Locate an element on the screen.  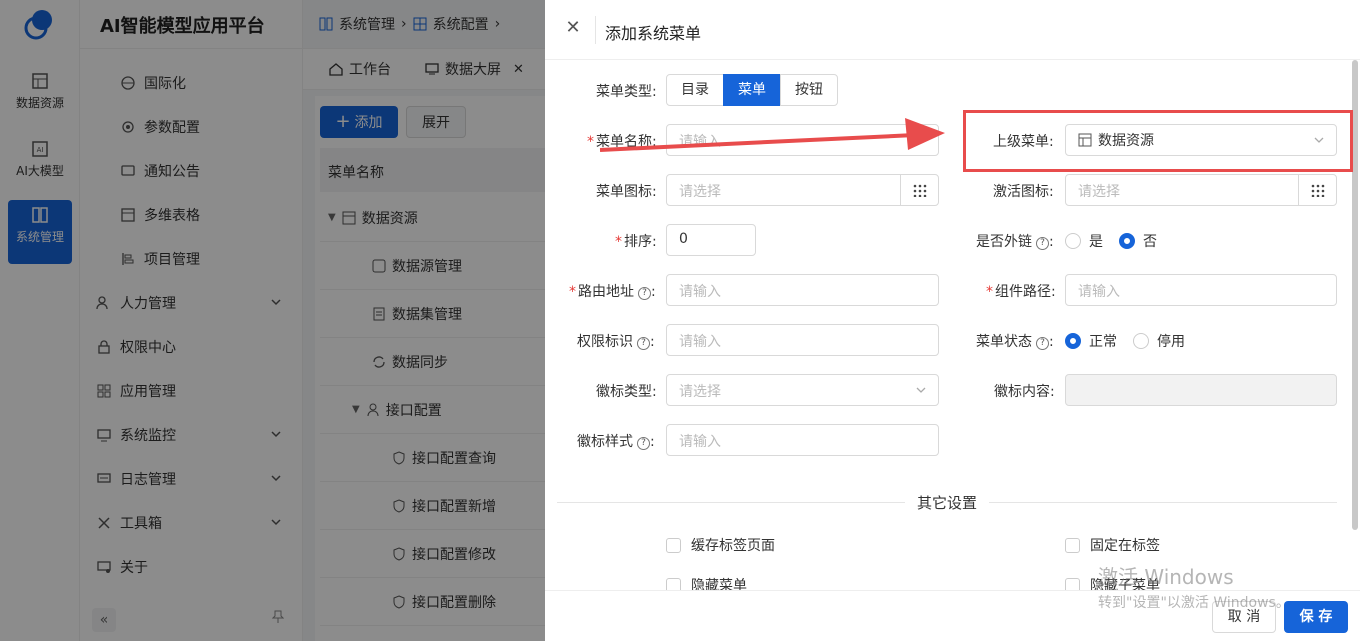
external-link-yes-radio: 是 is located at coordinates (1084, 241).